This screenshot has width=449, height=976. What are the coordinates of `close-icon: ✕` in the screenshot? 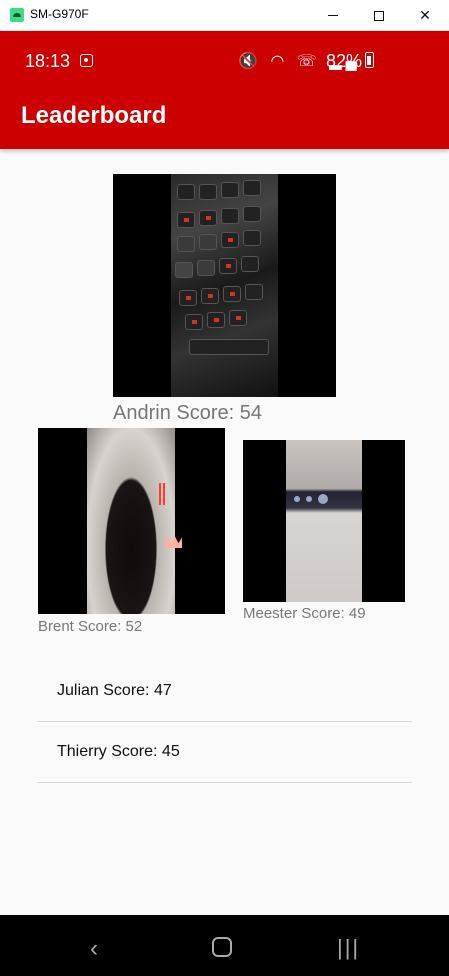 It's located at (425, 15).